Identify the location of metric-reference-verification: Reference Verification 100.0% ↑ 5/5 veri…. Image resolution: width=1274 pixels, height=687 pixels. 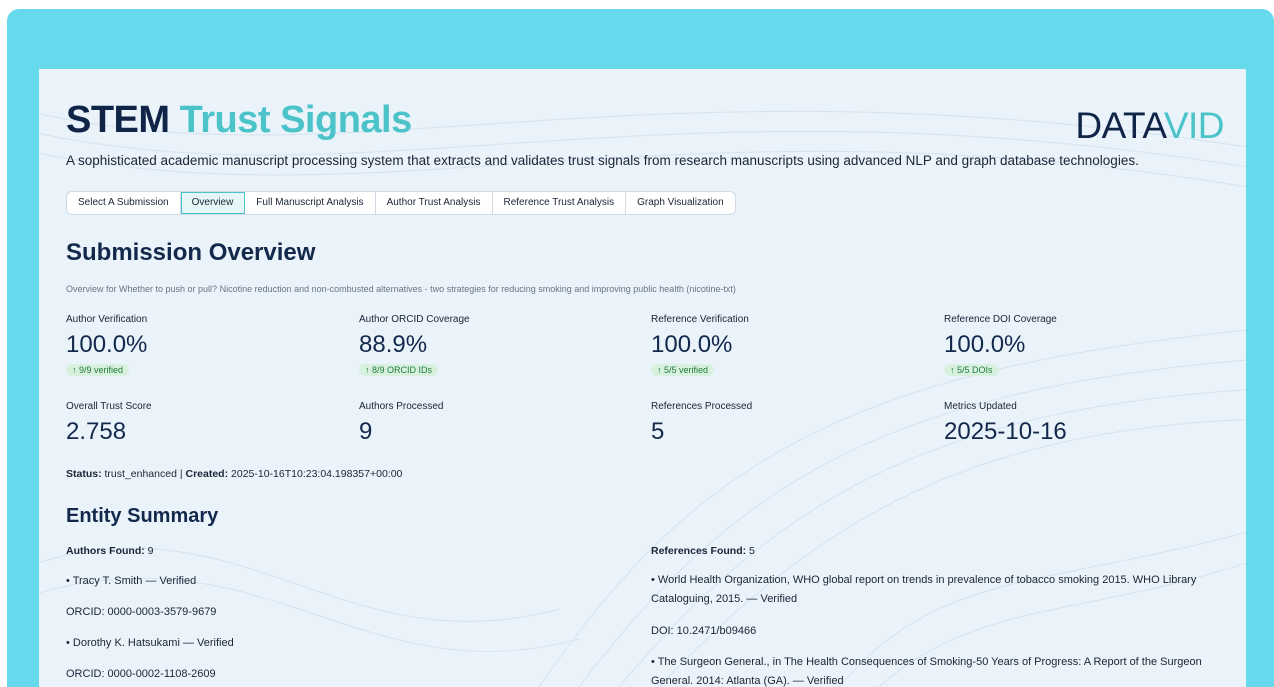
(791, 346).